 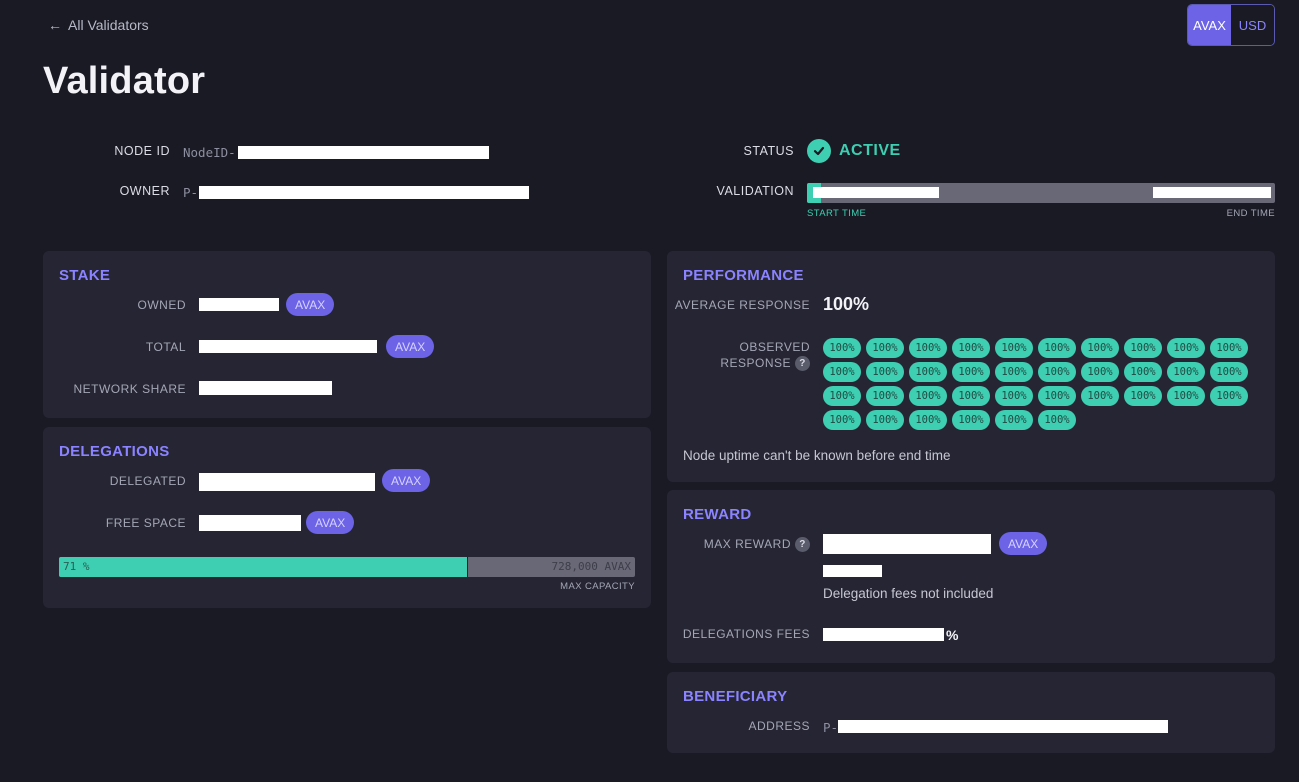 I want to click on node-id-value: NodeID-, so click(x=209, y=152).